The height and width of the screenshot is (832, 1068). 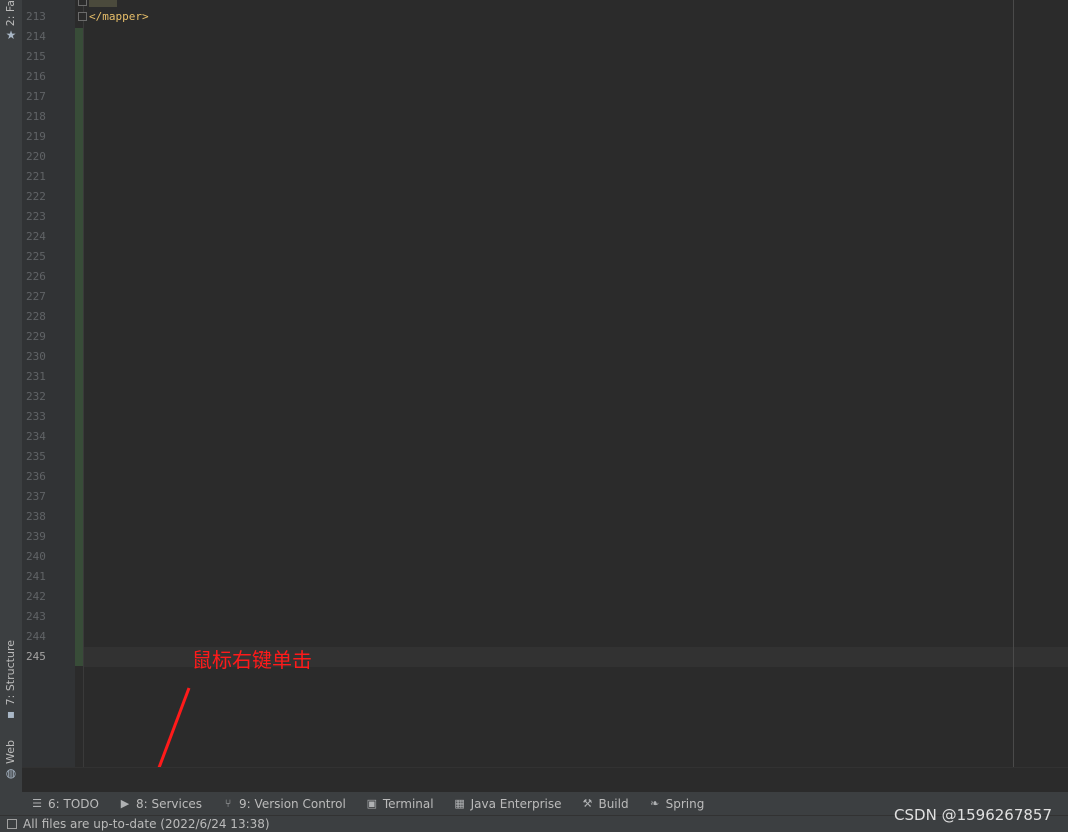 I want to click on java-enterprise-icon: ▦, so click(x=459, y=803).